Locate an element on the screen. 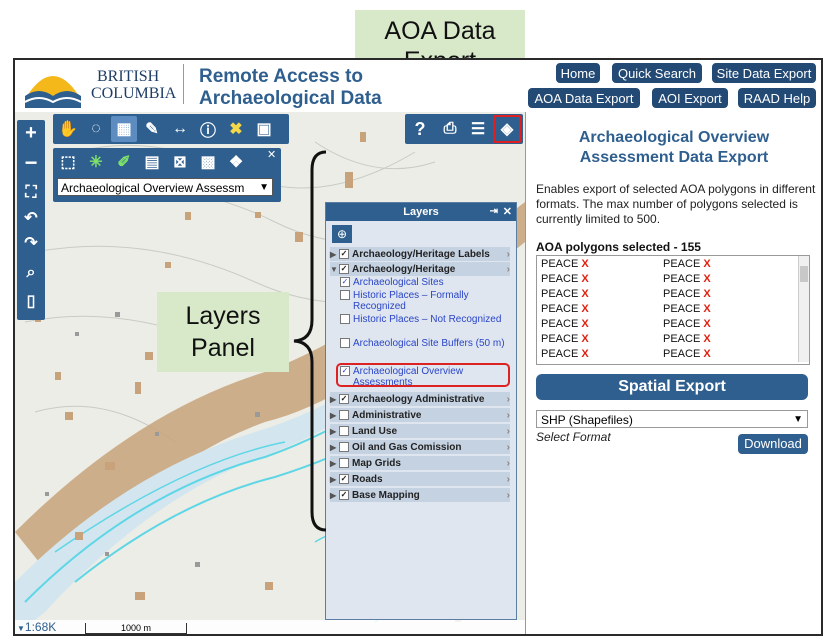 The image size is (832, 640). measure-icon: ↔ is located at coordinates (180, 129).